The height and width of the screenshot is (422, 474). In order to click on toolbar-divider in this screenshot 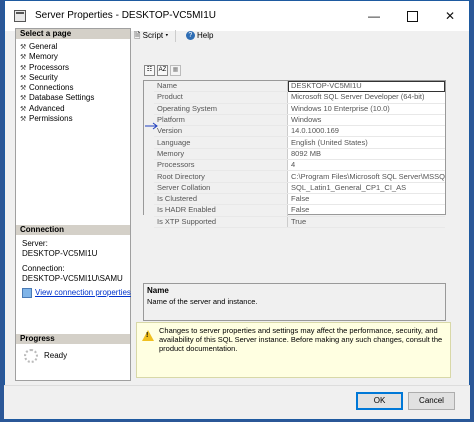, I will do `click(175, 35)`.